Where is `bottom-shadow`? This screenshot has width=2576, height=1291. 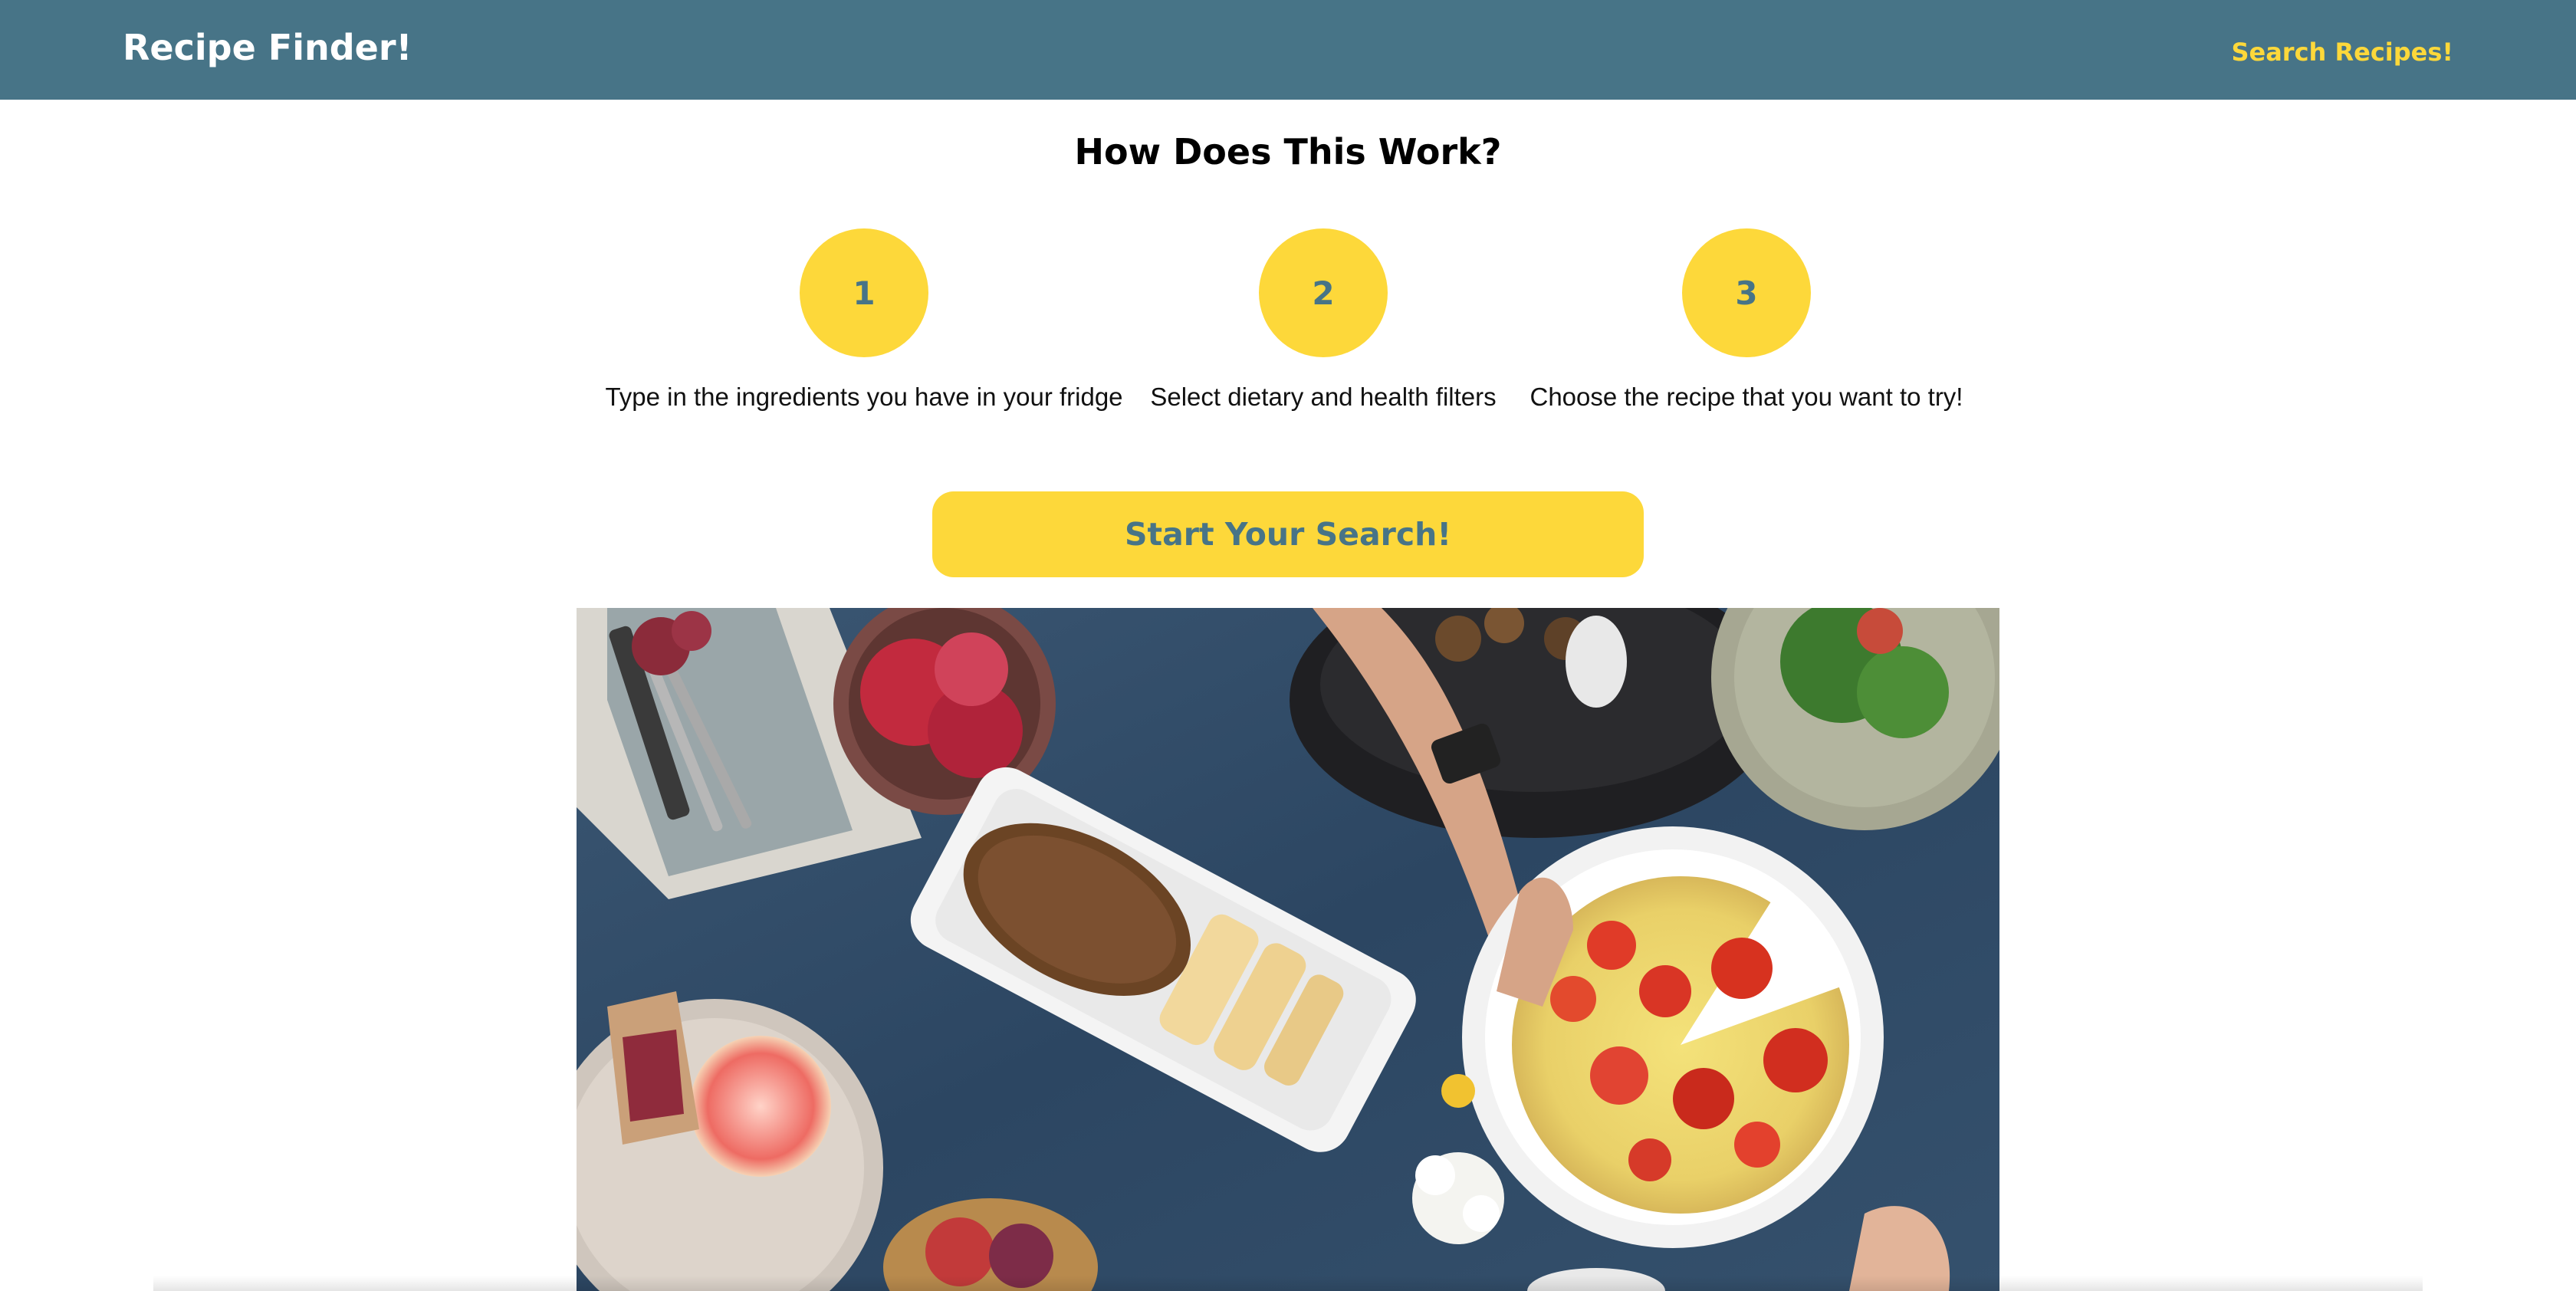
bottom-shadow is located at coordinates (1288, 1284).